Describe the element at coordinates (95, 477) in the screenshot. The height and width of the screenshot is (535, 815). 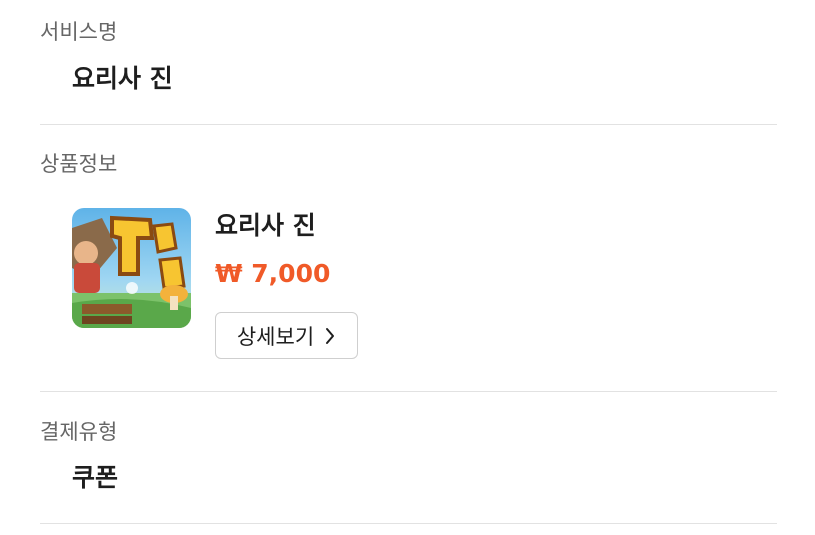
I see `payment-value: 쿠폰` at that location.